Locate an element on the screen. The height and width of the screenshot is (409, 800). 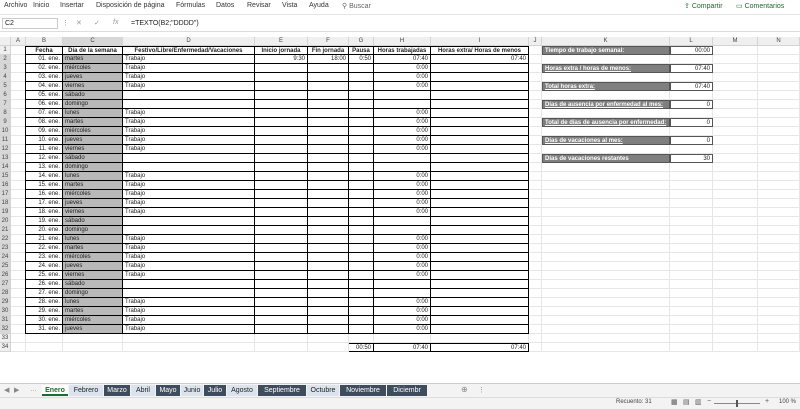
column-header-f: F is located at coordinates (328, 41).